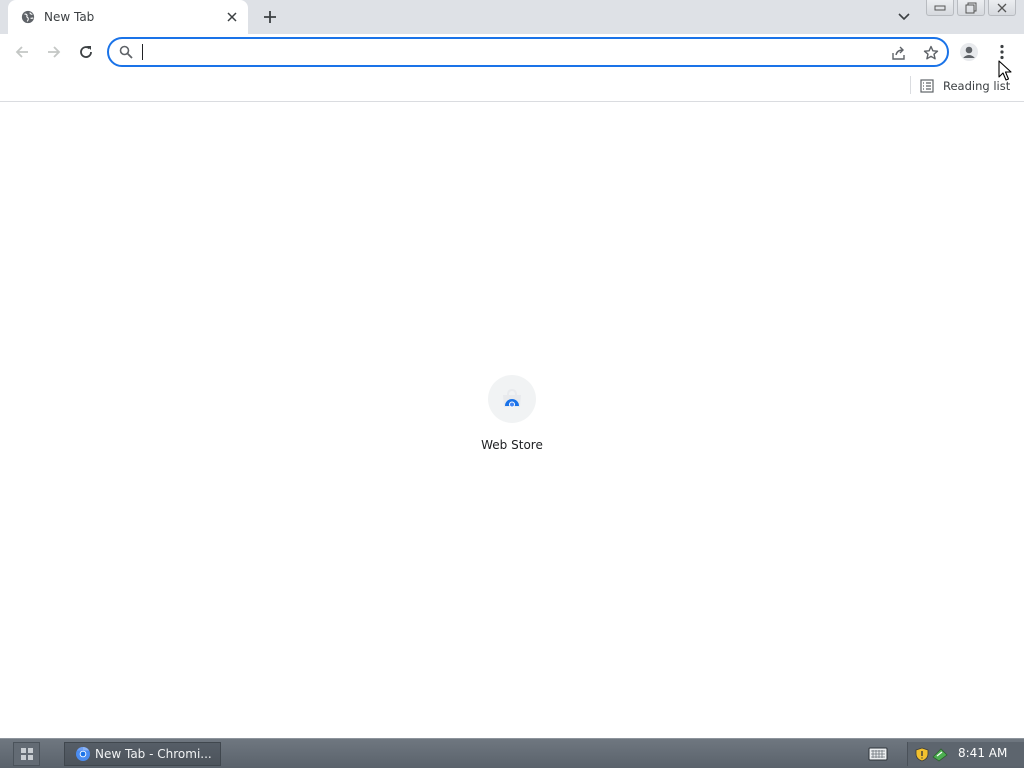 This screenshot has height=768, width=1024. Describe the element at coordinates (922, 754) in the screenshot. I see `shield-icon` at that location.